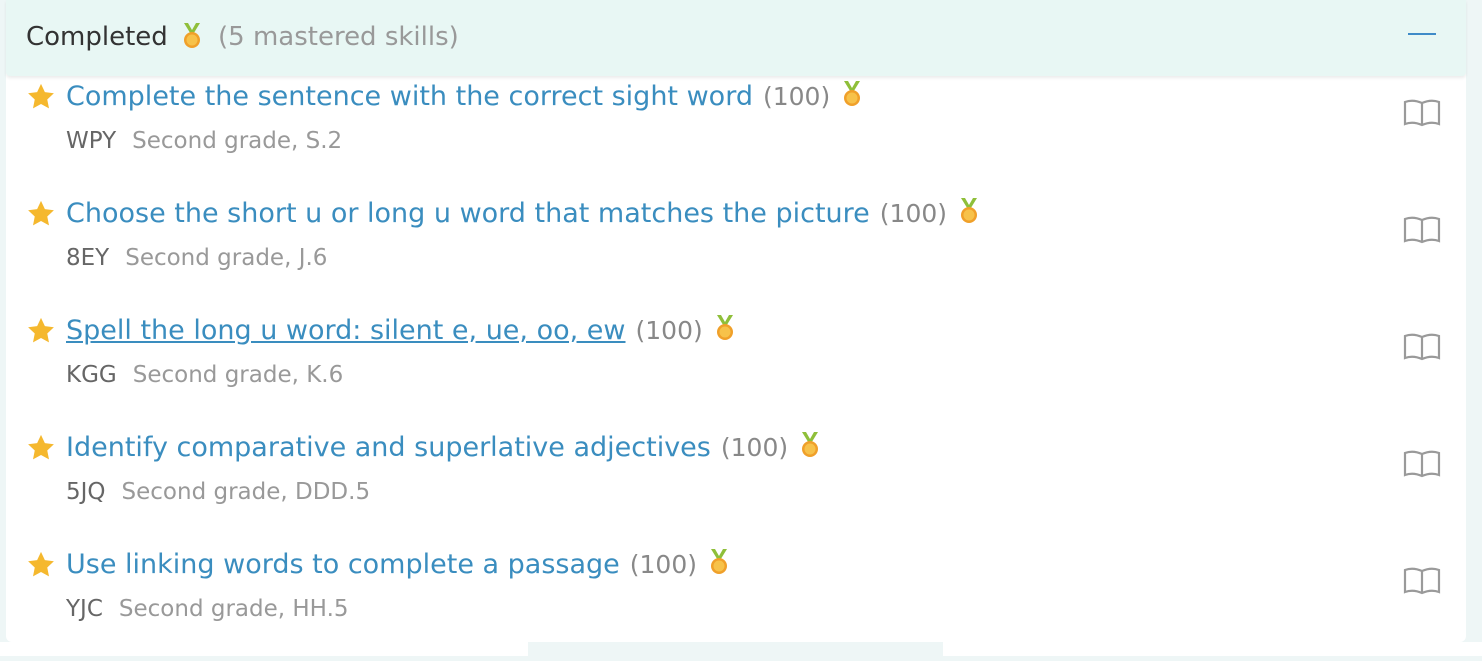  I want to click on bottom-panel-left, so click(264, 649).